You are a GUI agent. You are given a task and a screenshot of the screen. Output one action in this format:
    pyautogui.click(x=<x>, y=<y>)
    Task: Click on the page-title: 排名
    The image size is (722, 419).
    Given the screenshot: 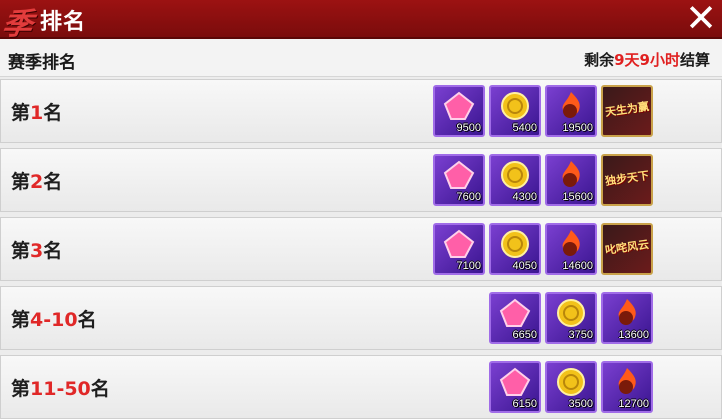 What is the action you would take?
    pyautogui.click(x=63, y=22)
    